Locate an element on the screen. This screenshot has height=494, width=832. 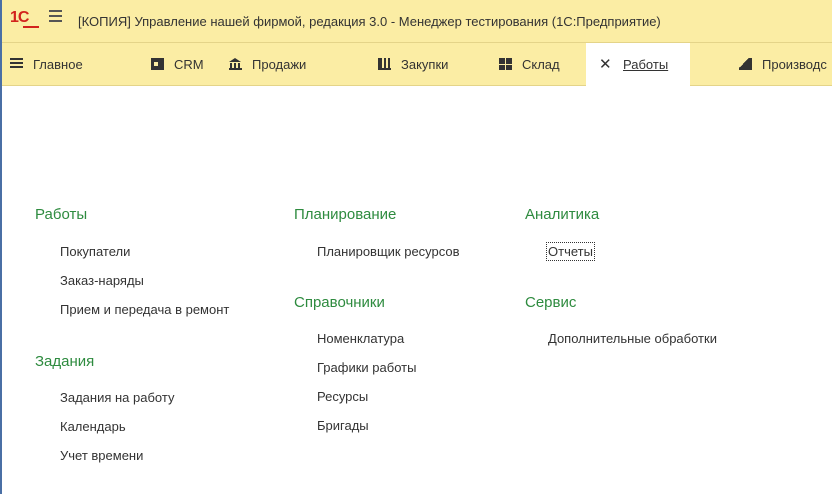
section-crm: CRM is located at coordinates (177, 64).